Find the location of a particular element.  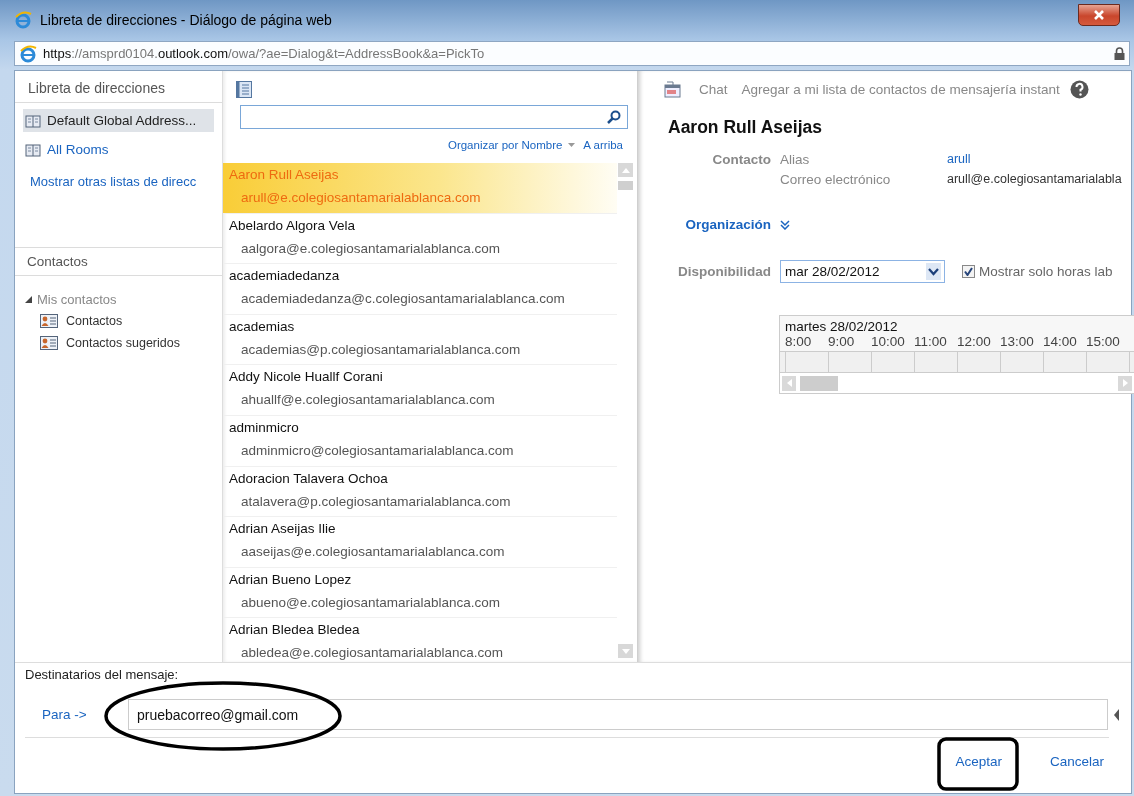

contact-name: Aaron Rull Aseijas is located at coordinates (284, 175).